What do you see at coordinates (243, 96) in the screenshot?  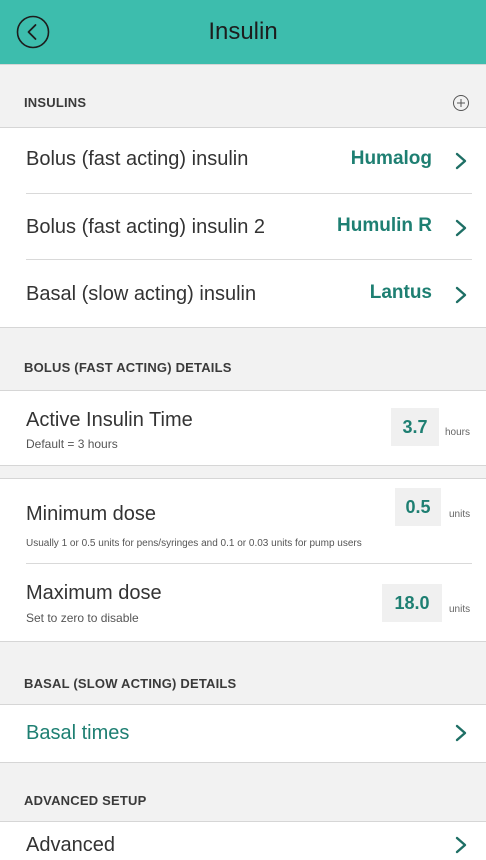 I see `insulins-section-header: INSULINS` at bounding box center [243, 96].